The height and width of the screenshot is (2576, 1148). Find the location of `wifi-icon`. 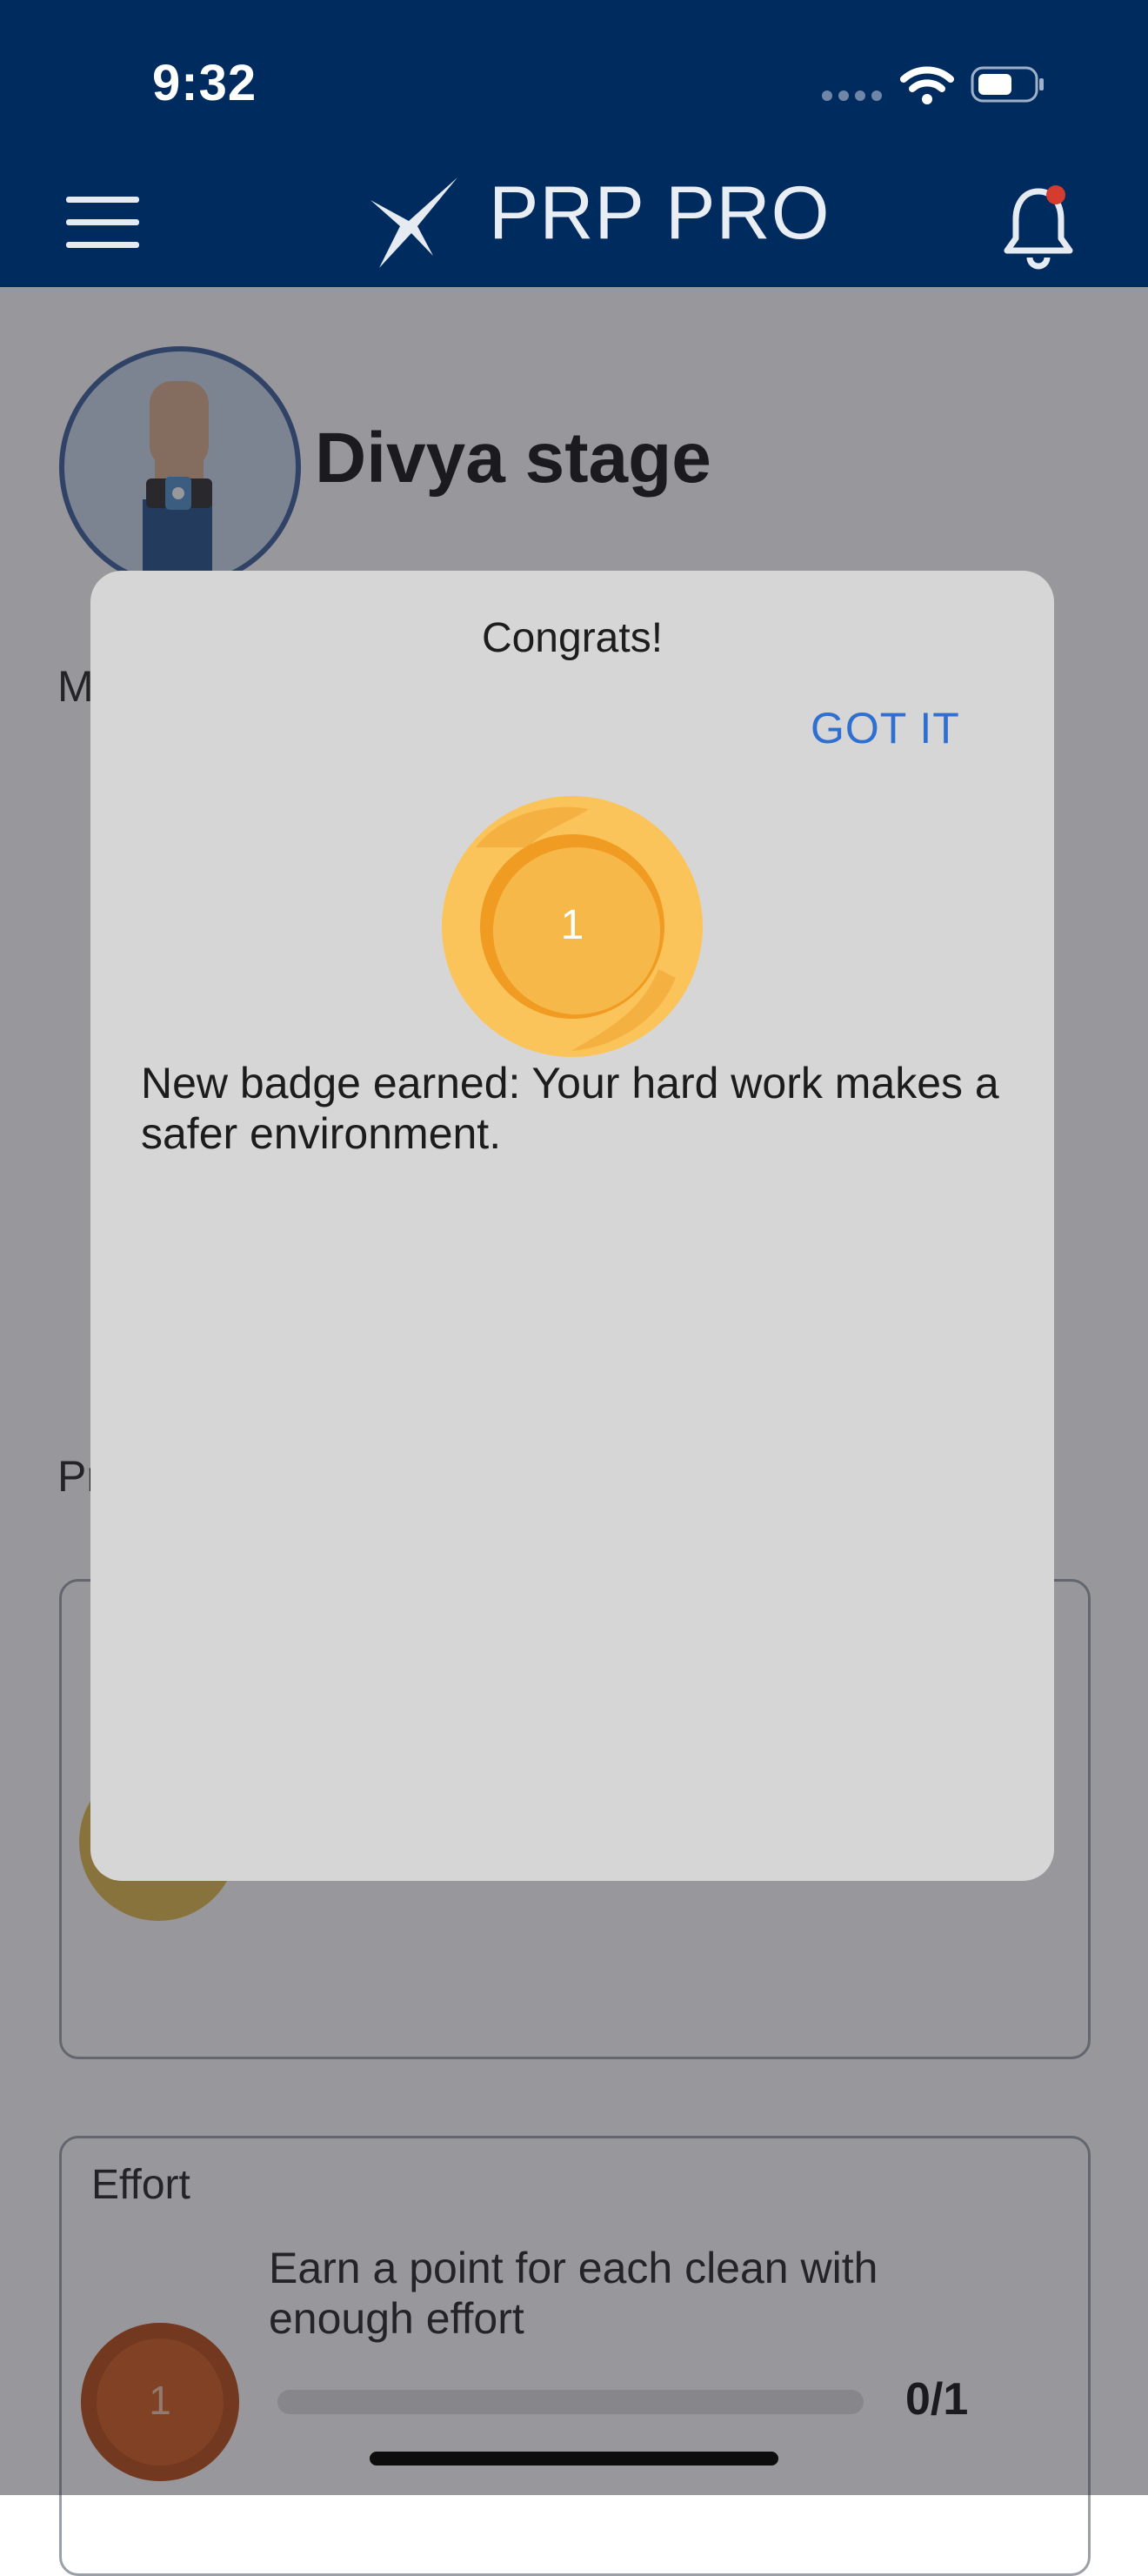

wifi-icon is located at coordinates (927, 85).